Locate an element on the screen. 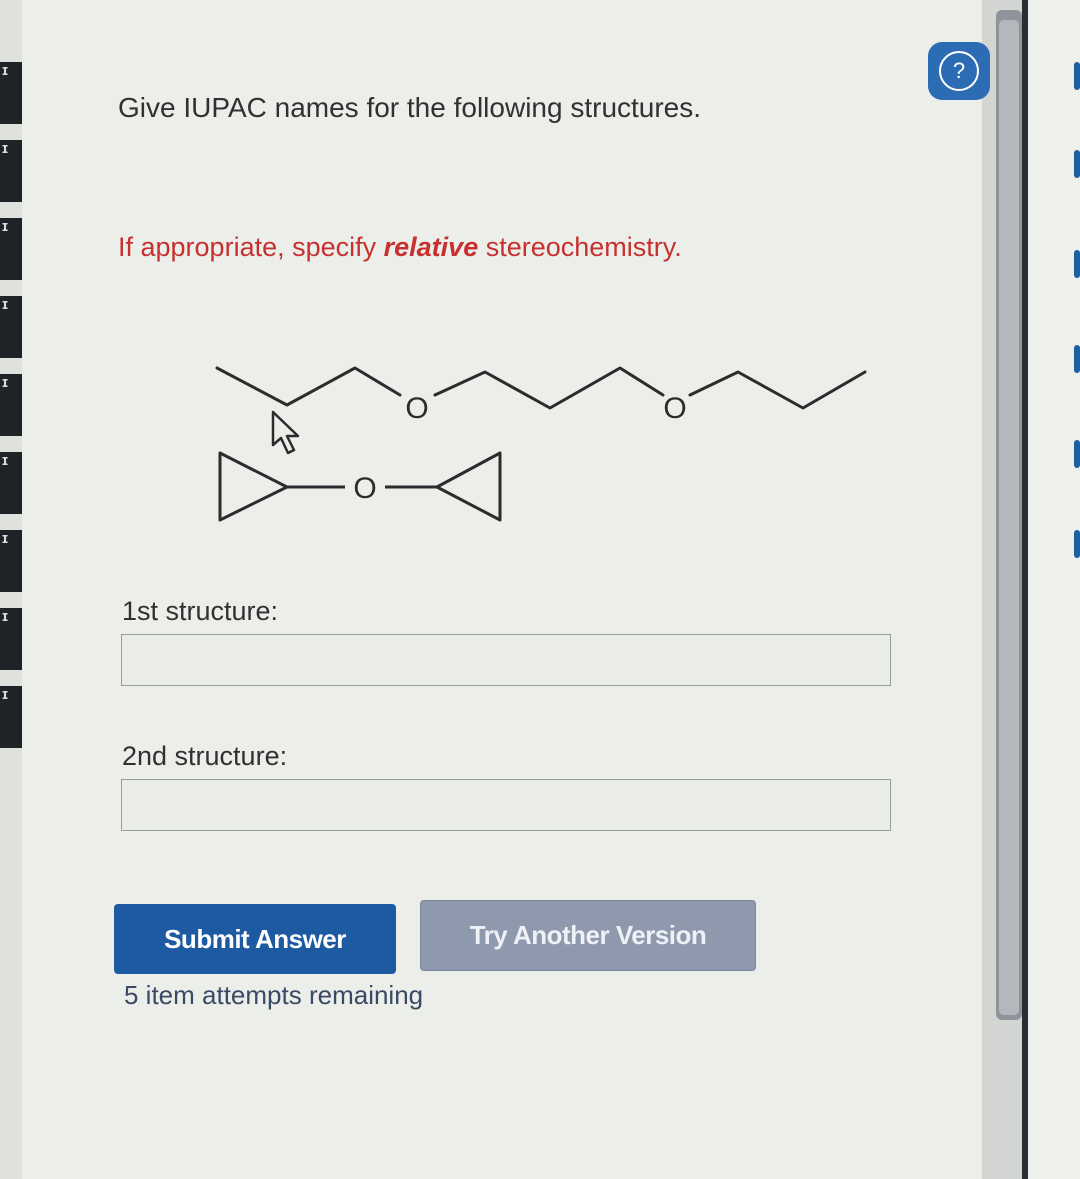 The image size is (1080, 1179). scrollbar-thumb is located at coordinates (1009, 517).